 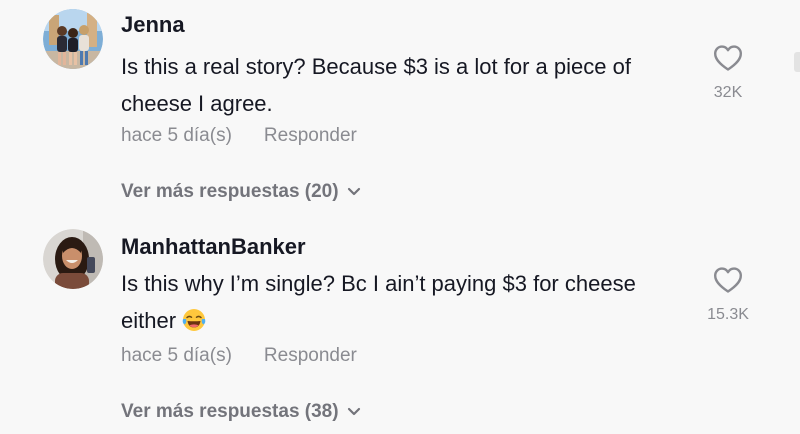 What do you see at coordinates (728, 314) in the screenshot?
I see `like-count: 15.3K` at bounding box center [728, 314].